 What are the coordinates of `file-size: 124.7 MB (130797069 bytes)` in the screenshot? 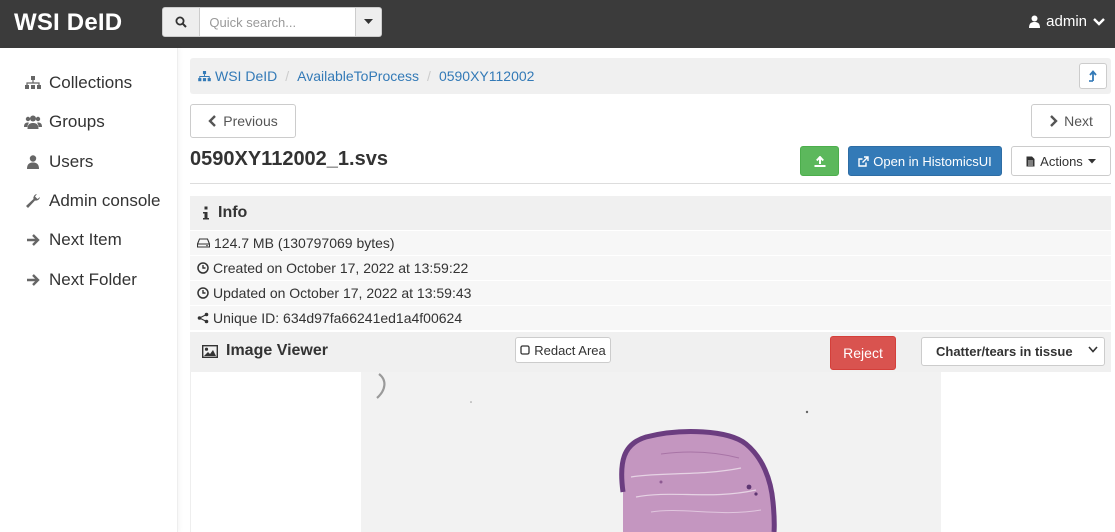 It's located at (304, 243).